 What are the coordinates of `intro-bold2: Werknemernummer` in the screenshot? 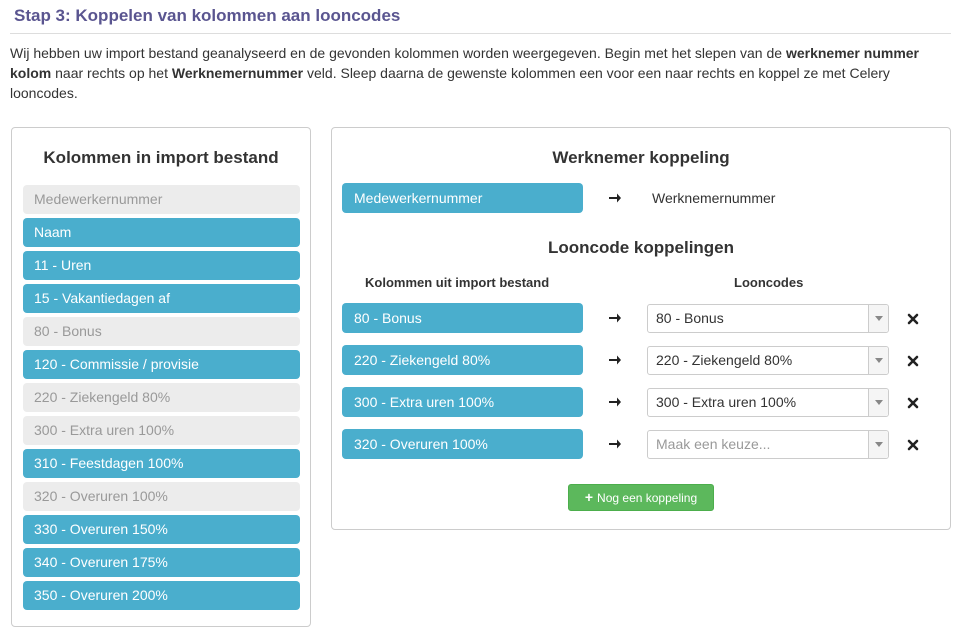 It's located at (237, 73).